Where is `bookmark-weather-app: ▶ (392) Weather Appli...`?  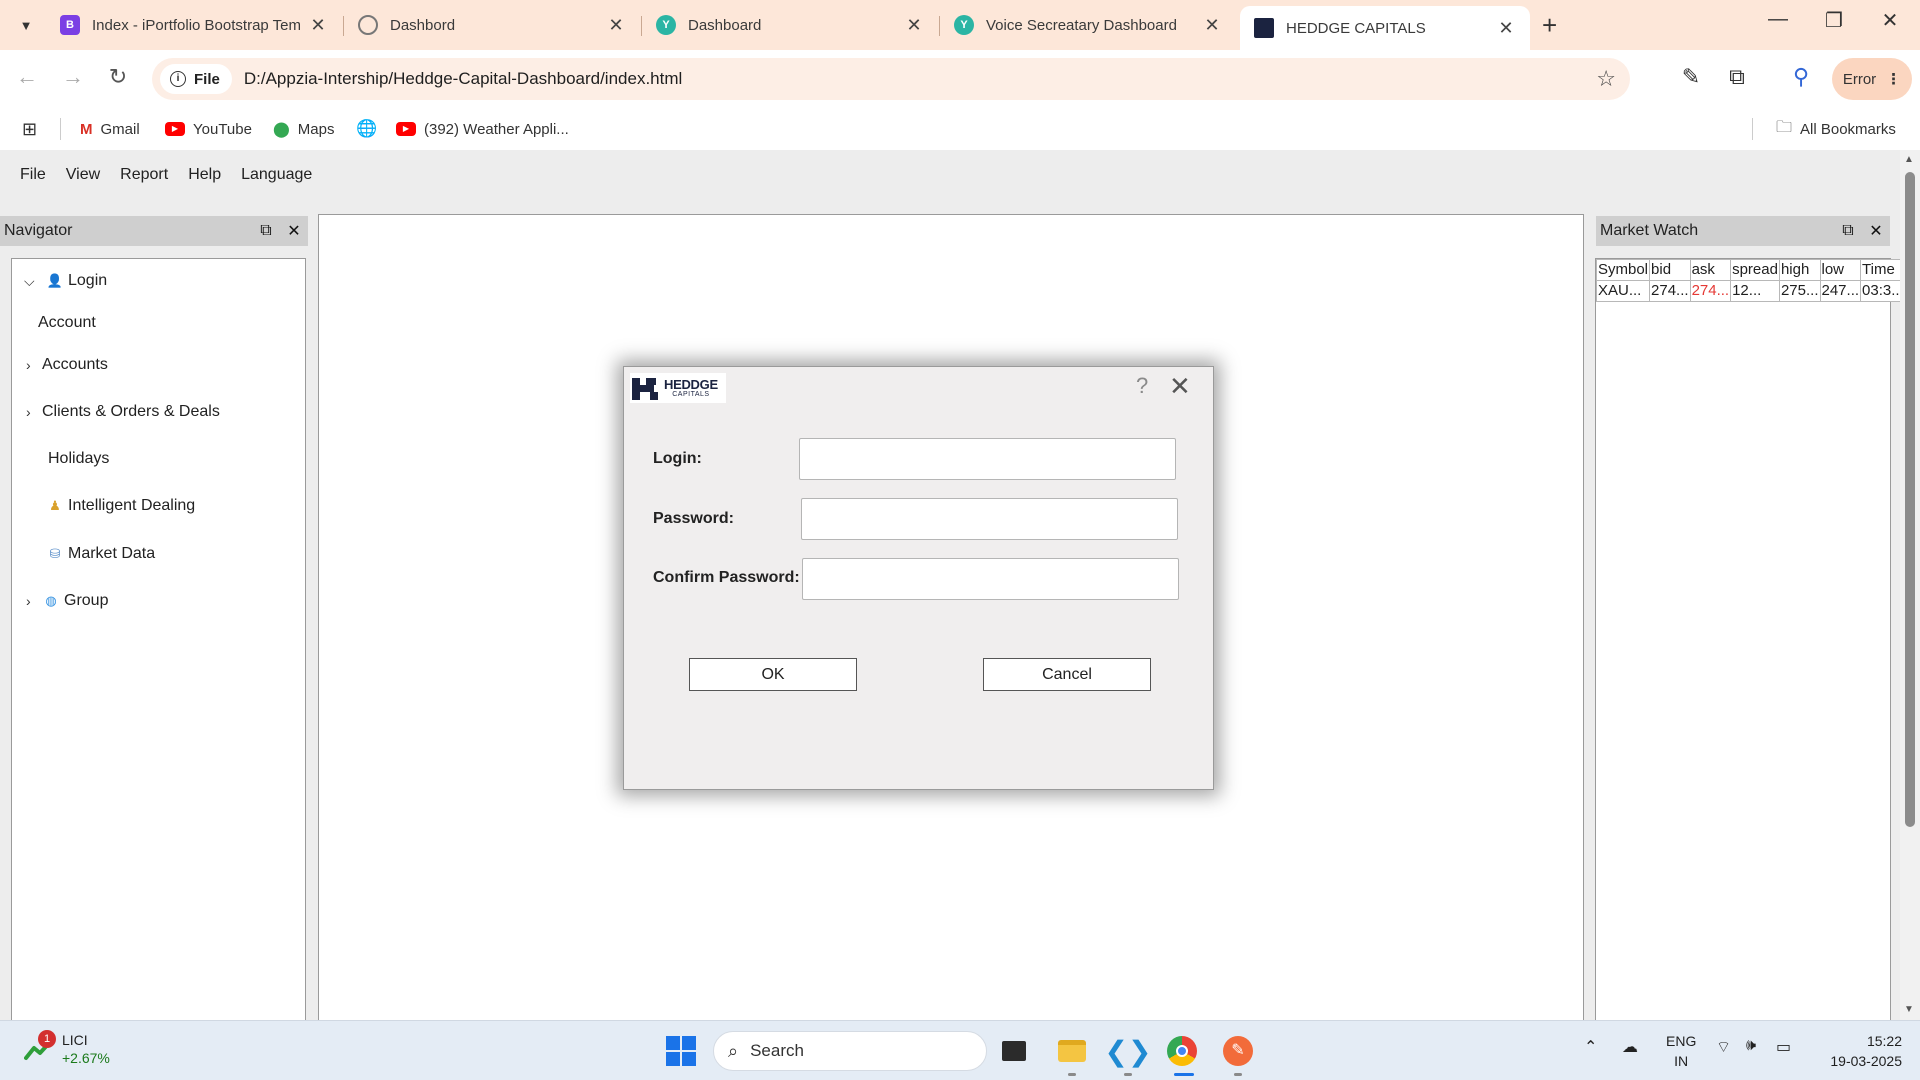
bookmark-weather-app: ▶ (392) Weather Appli... is located at coordinates (482, 129).